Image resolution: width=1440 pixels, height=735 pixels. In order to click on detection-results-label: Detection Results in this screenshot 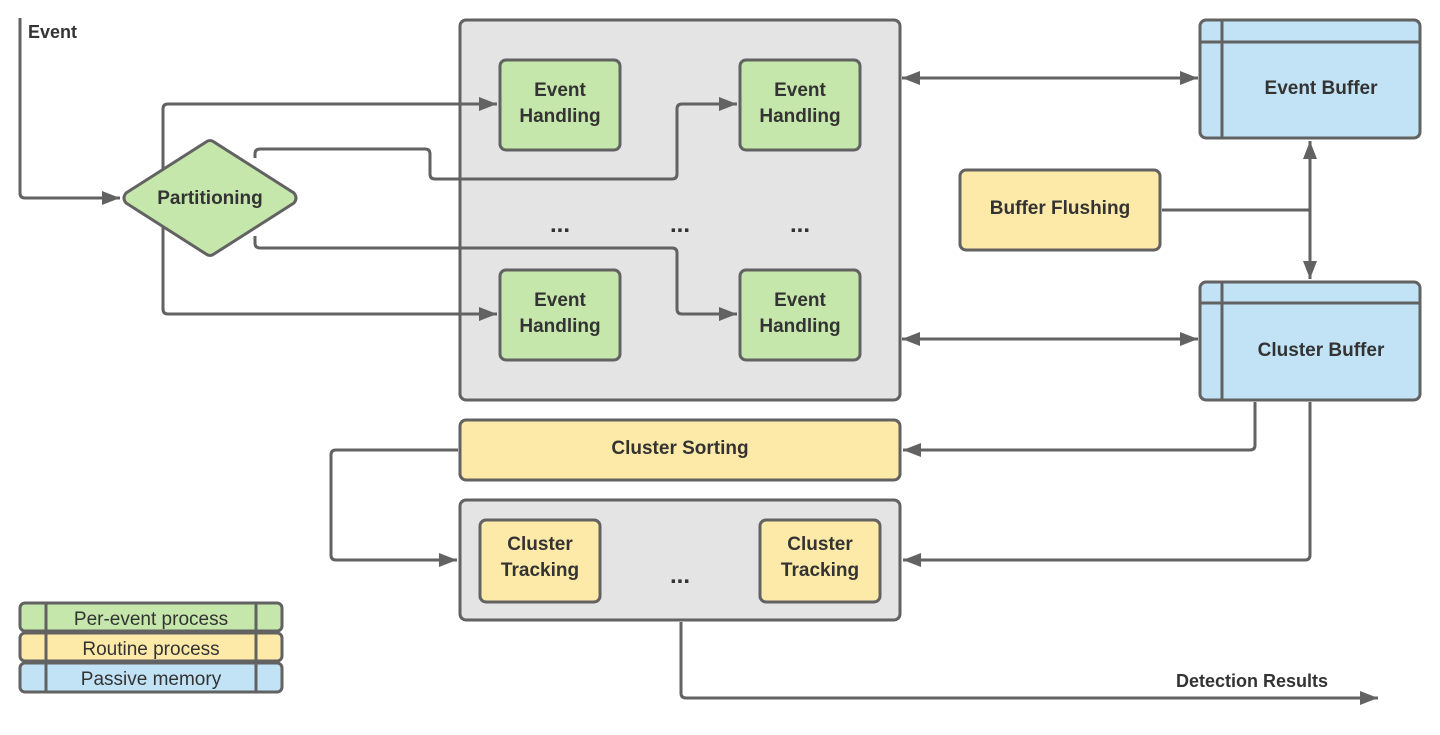, I will do `click(1252, 681)`.